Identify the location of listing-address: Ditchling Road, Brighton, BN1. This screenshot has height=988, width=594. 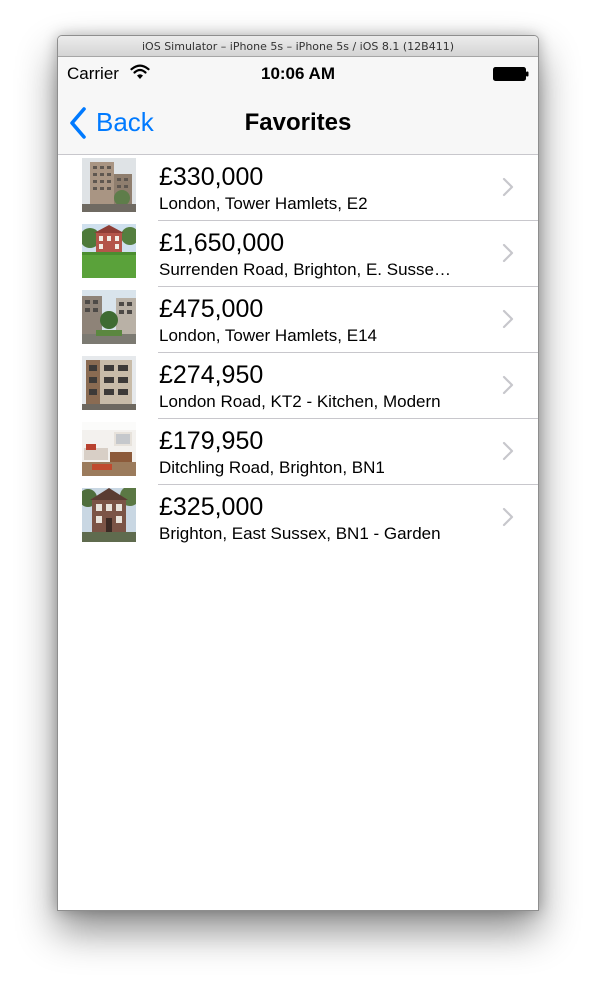
(272, 467).